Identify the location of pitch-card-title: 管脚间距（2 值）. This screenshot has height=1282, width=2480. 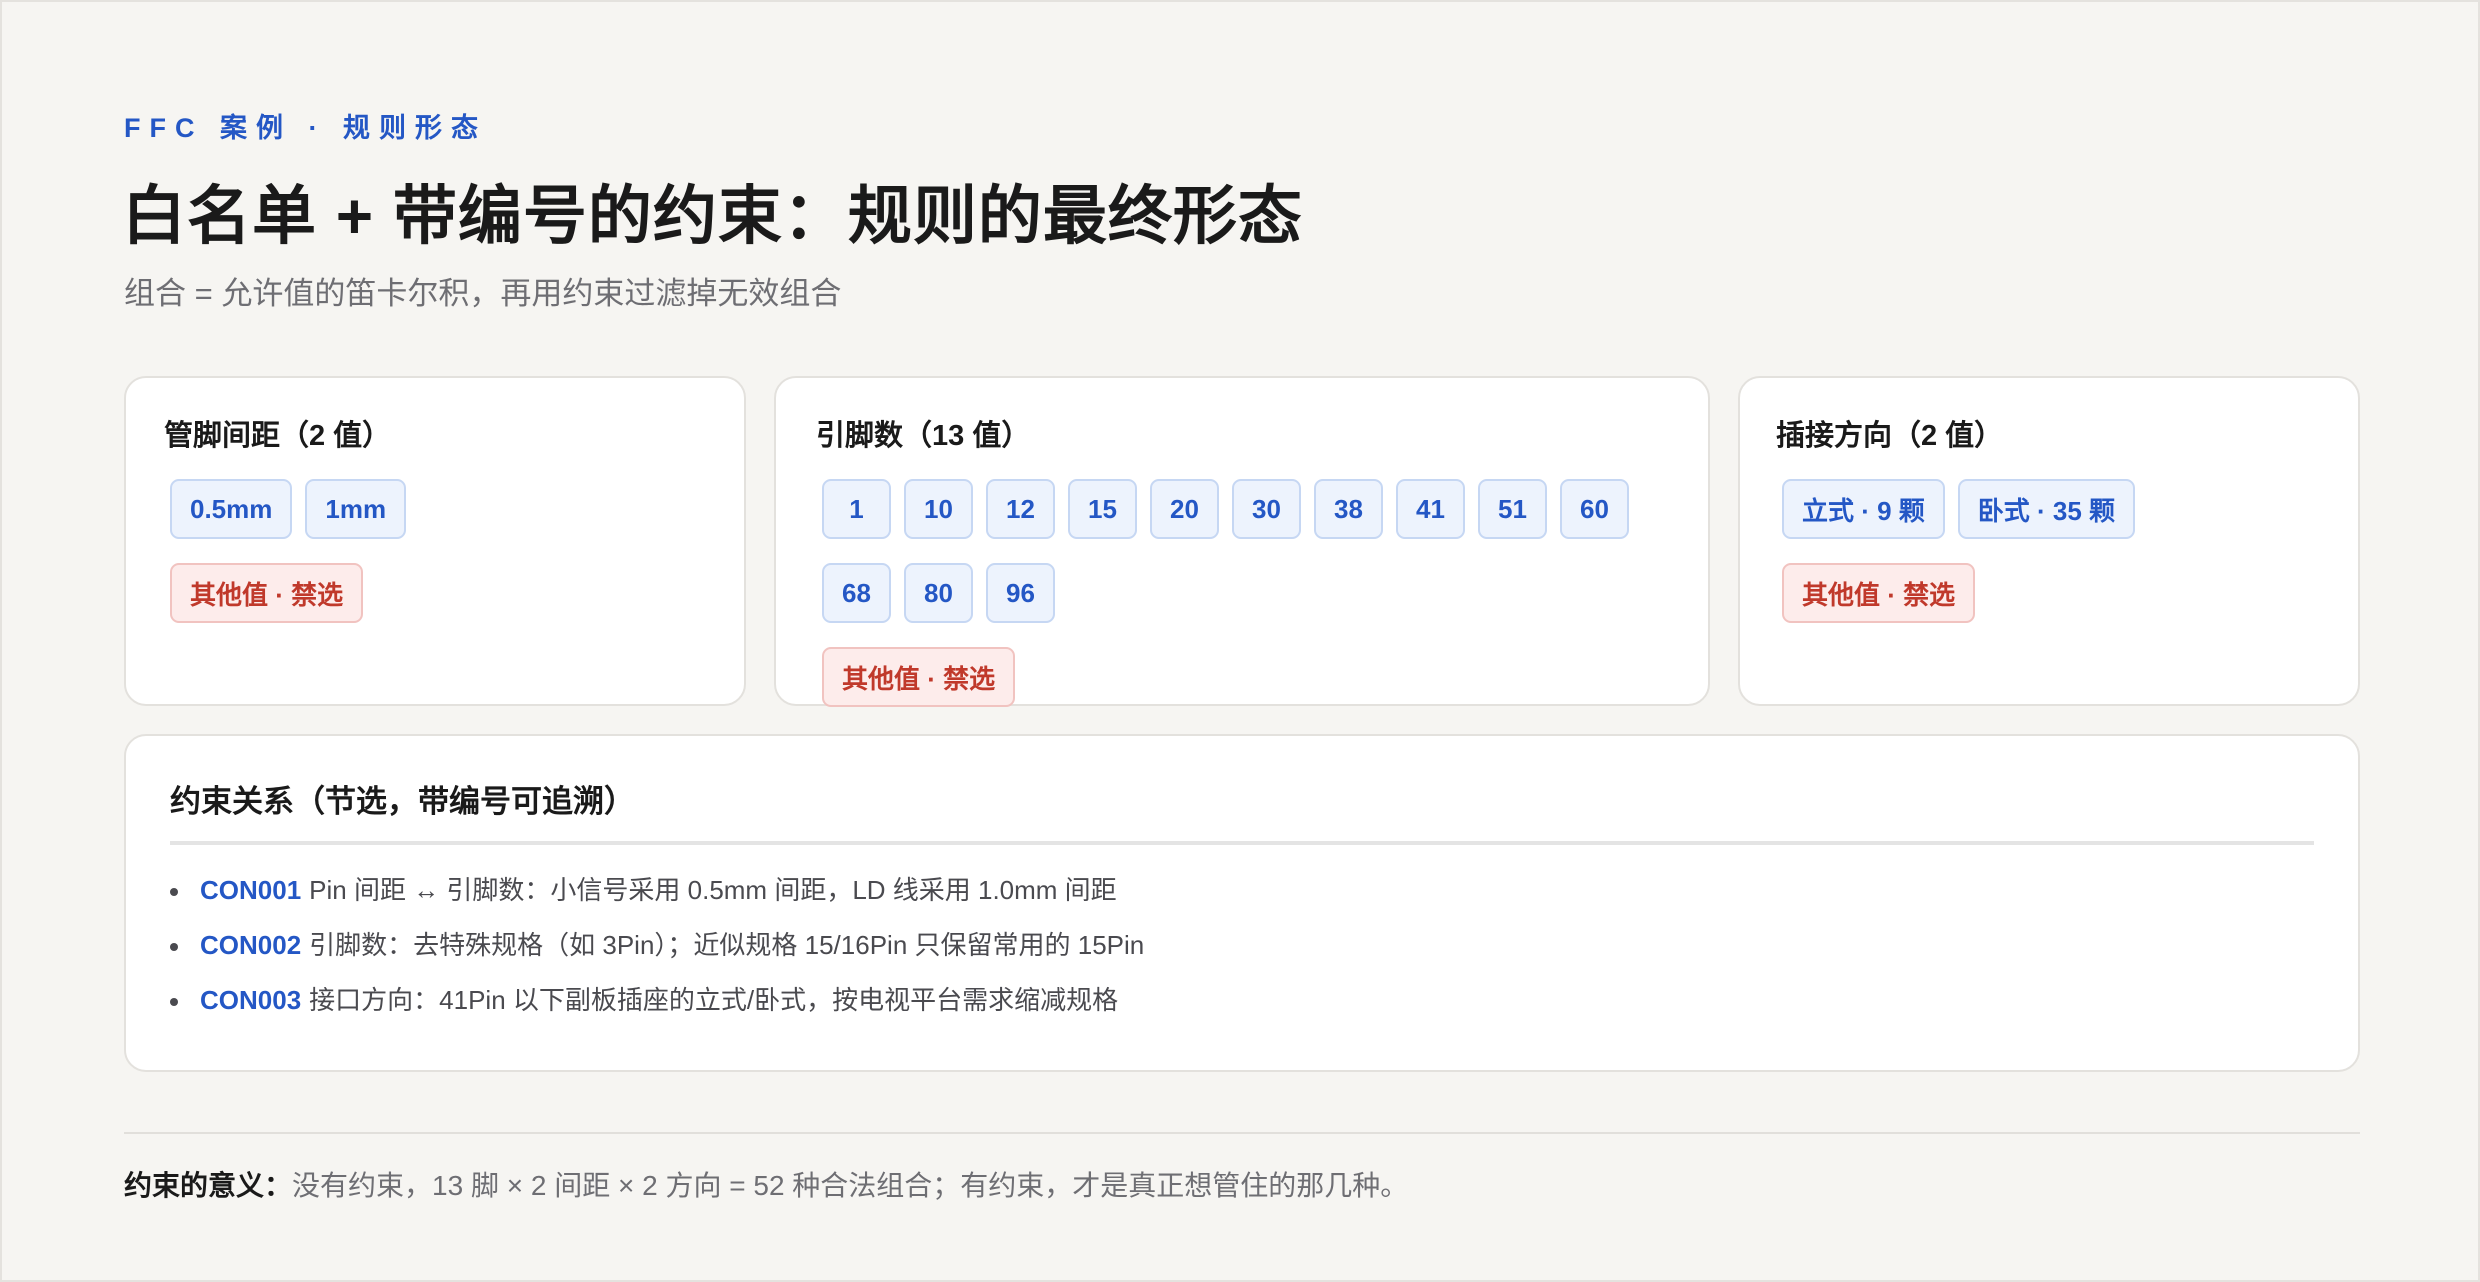
(278, 436).